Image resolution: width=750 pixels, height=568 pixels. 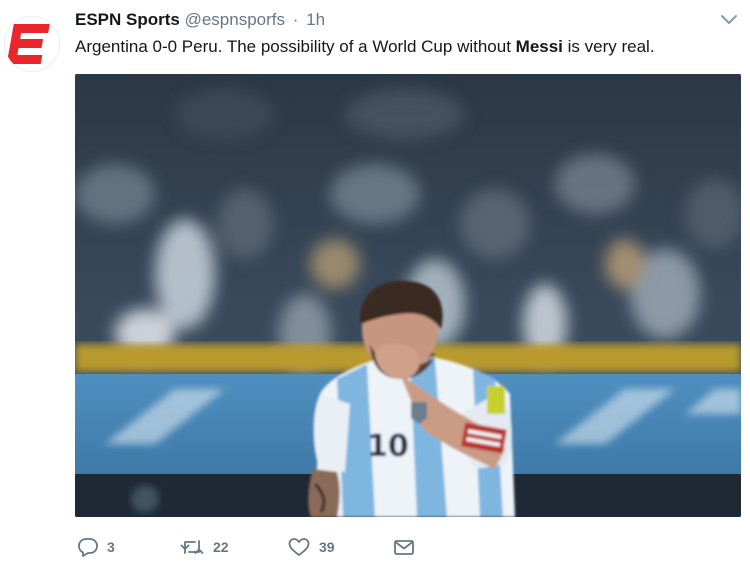 I want to click on tweet-header: ESPN Sports @espnsporfs · 1h, so click(x=200, y=20).